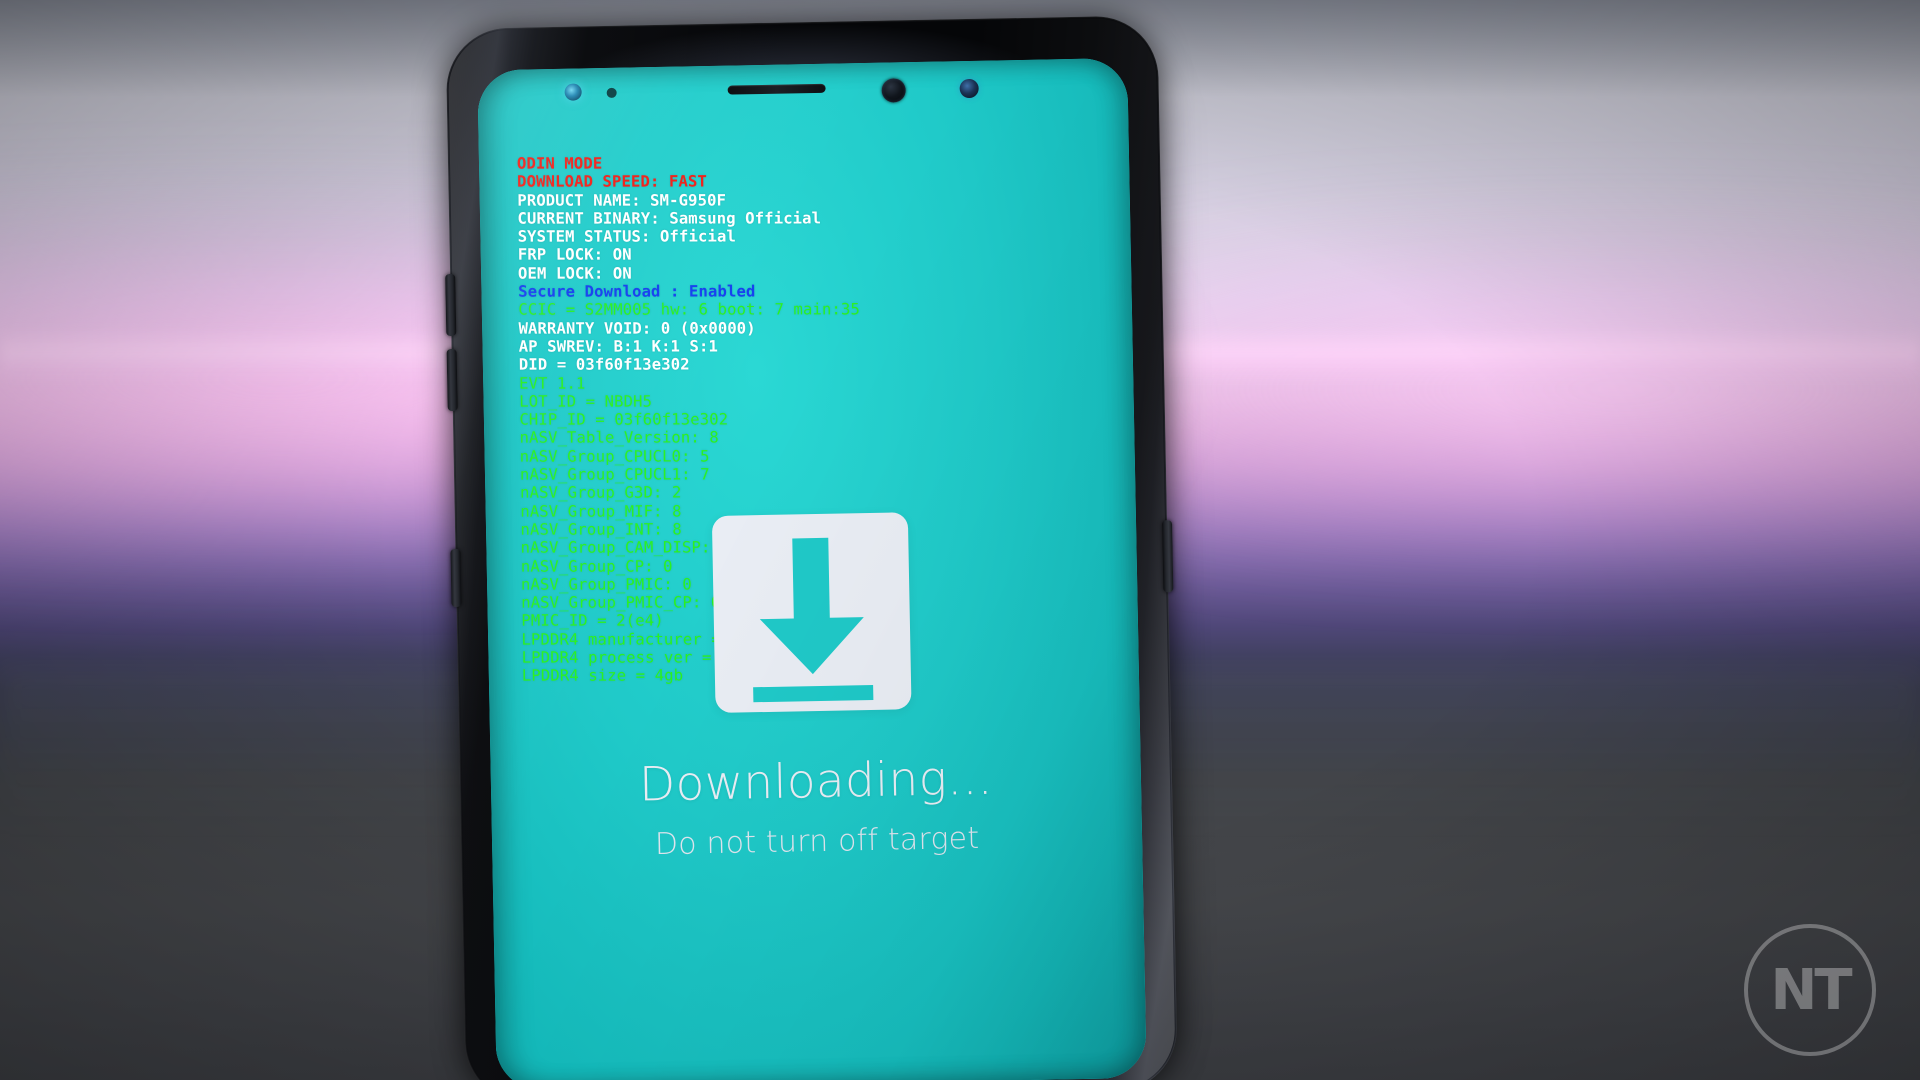 This screenshot has height=1080, width=1920. What do you see at coordinates (552, 383) in the screenshot?
I see `odin-line: EVT 1.1` at bounding box center [552, 383].